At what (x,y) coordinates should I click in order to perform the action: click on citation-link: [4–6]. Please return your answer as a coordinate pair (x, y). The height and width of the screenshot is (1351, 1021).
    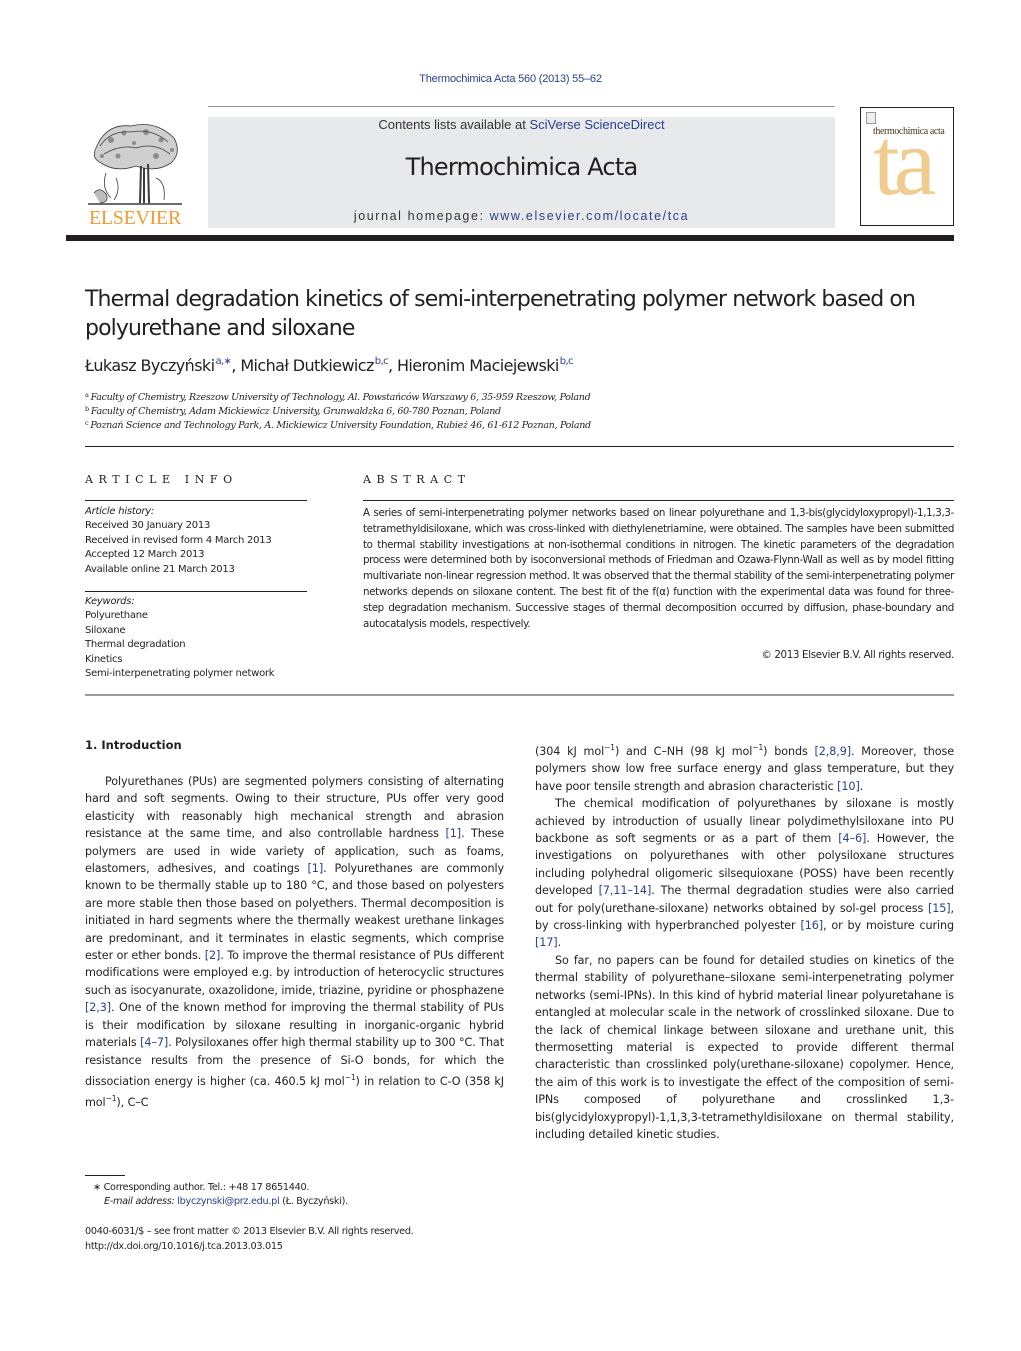
    Looking at the image, I should click on (852, 838).